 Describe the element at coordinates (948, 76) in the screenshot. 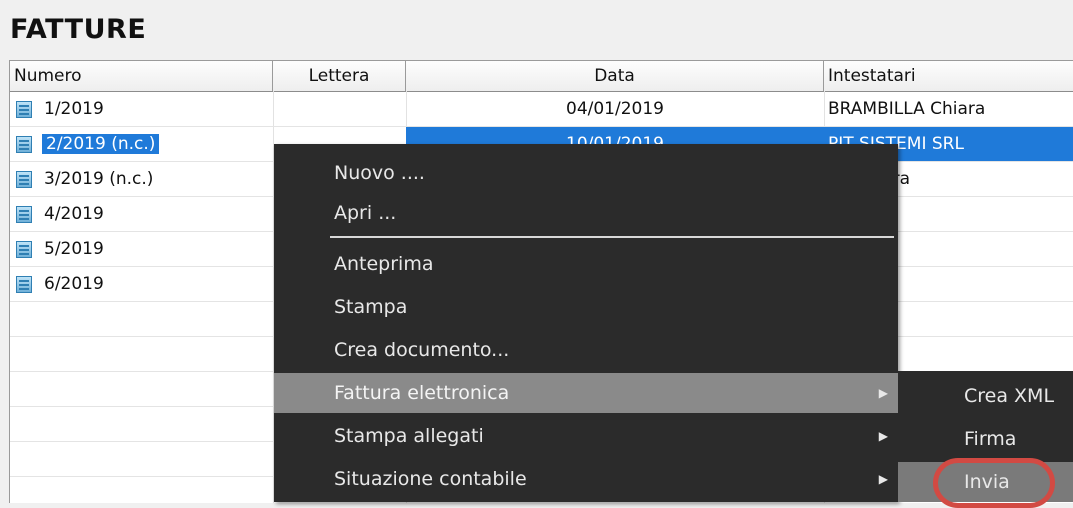

I see `column-header-intestatari: Intestatari` at that location.